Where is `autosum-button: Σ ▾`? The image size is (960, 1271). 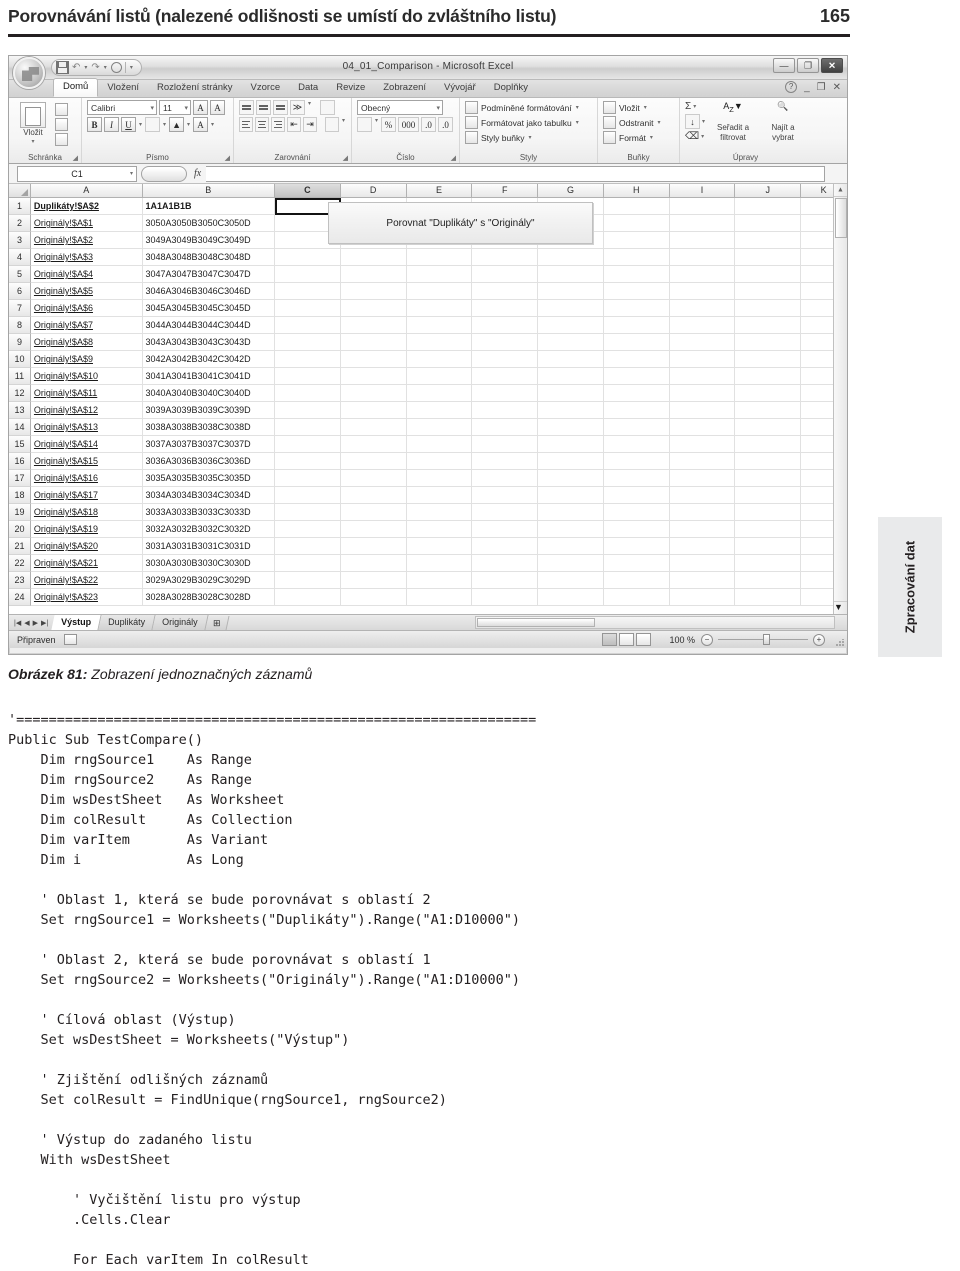 autosum-button: Σ ▾ is located at coordinates (695, 106).